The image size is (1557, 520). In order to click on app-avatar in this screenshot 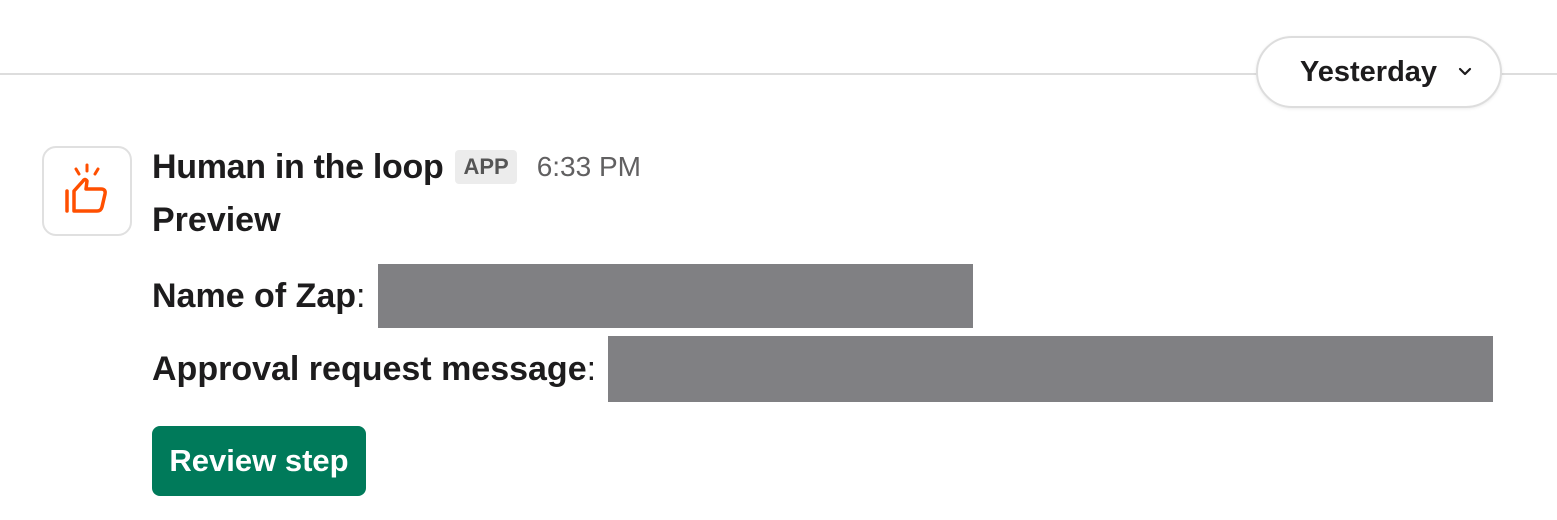, I will do `click(87, 191)`.